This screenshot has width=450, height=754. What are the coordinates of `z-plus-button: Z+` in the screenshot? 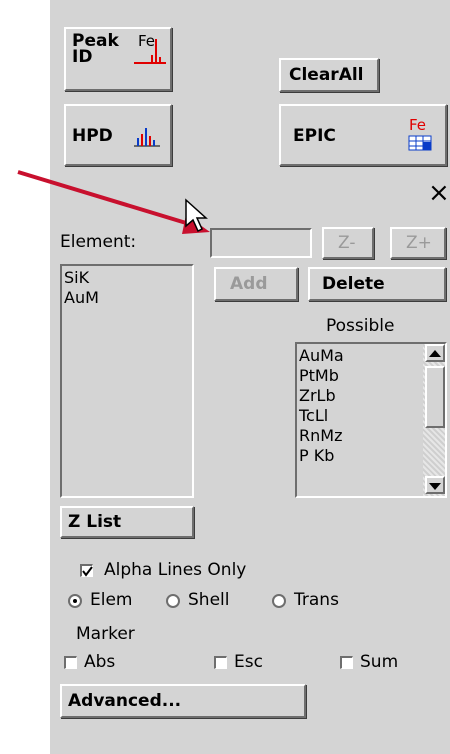 It's located at (418, 243).